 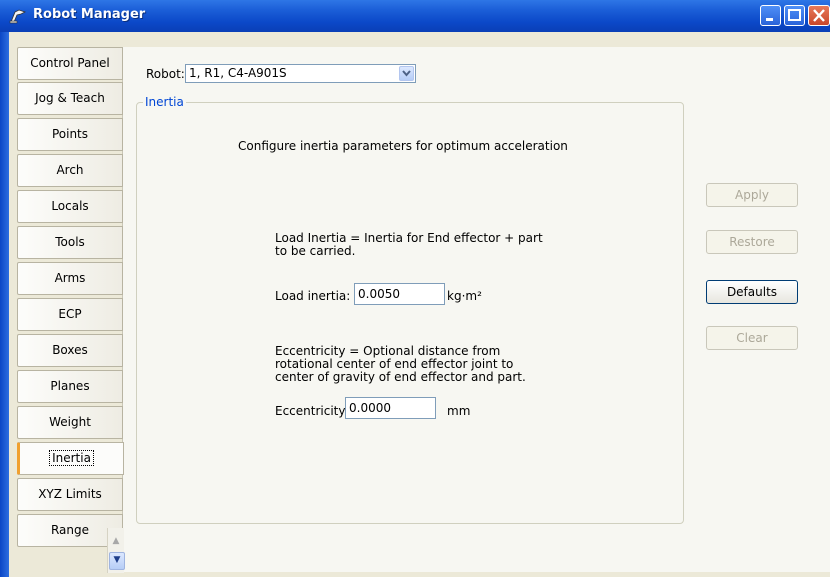 I want to click on tab-label: Tools, so click(x=70, y=242).